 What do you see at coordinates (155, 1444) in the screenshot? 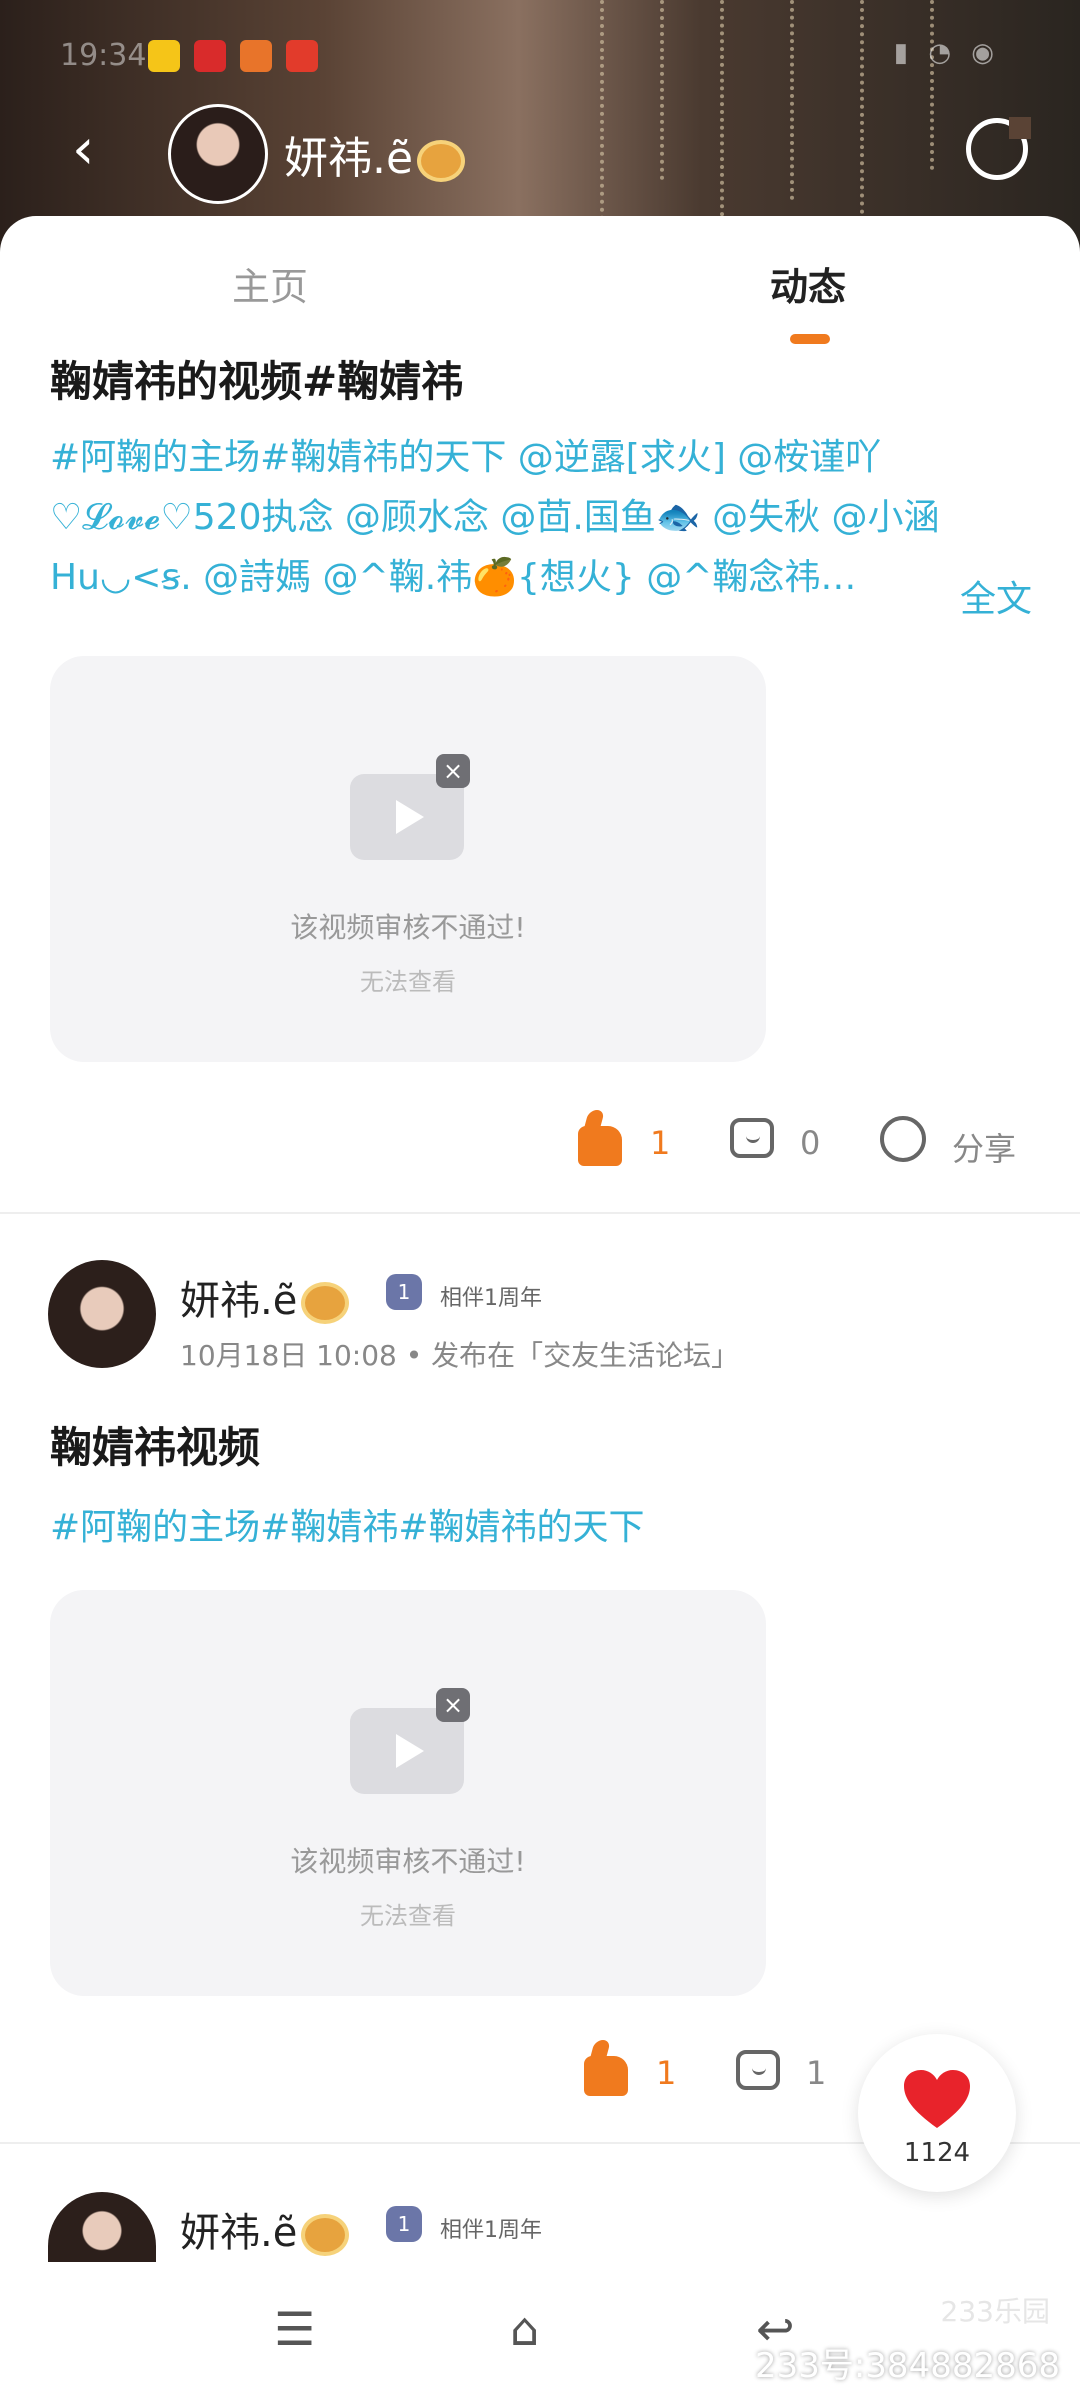
I see `post-title: 鞠婧祎视频` at bounding box center [155, 1444].